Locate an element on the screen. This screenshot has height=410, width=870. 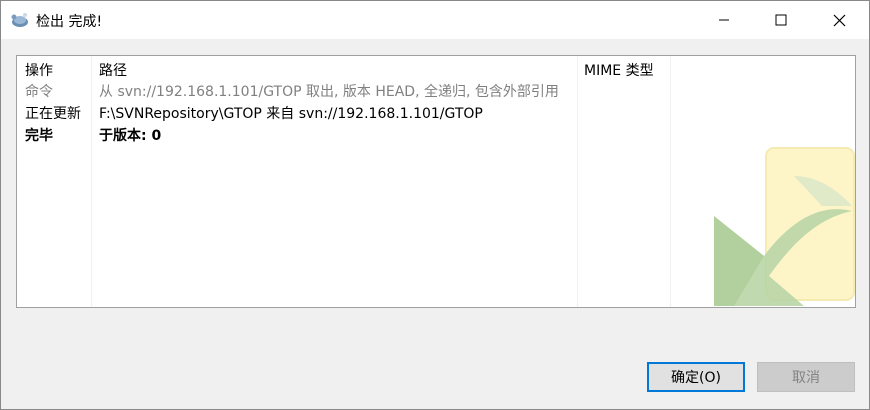
cancel-button: 取消 is located at coordinates (806, 377).